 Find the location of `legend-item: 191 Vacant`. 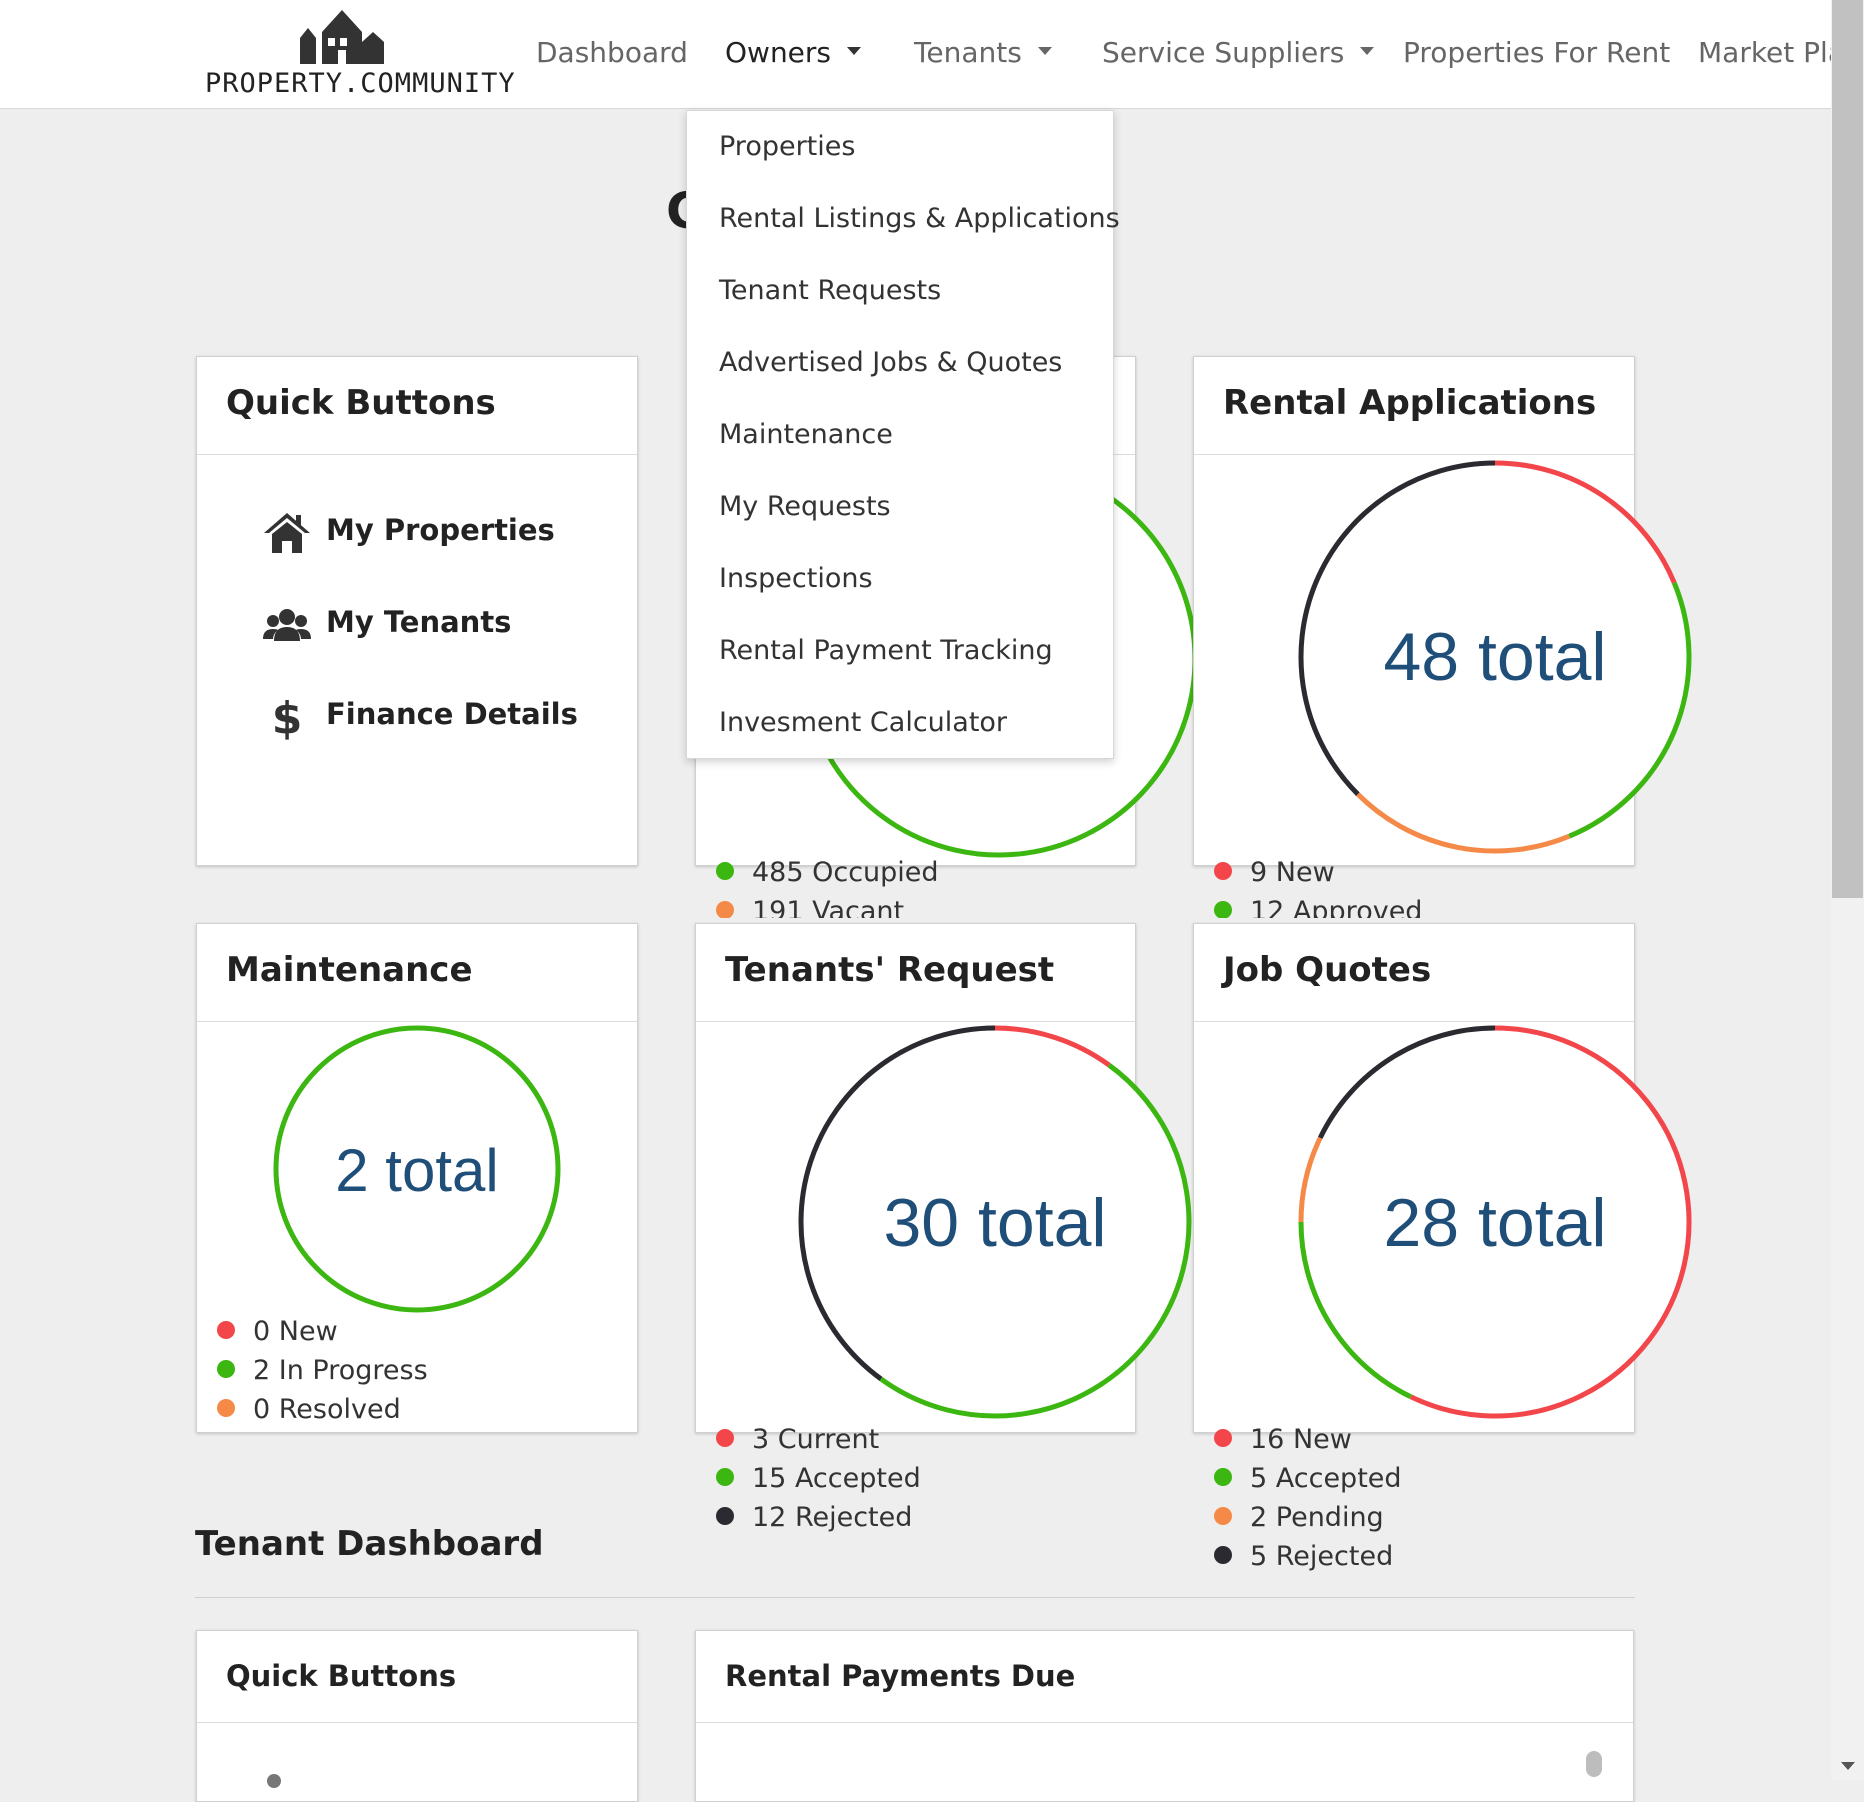

legend-item: 191 Vacant is located at coordinates (827, 907).